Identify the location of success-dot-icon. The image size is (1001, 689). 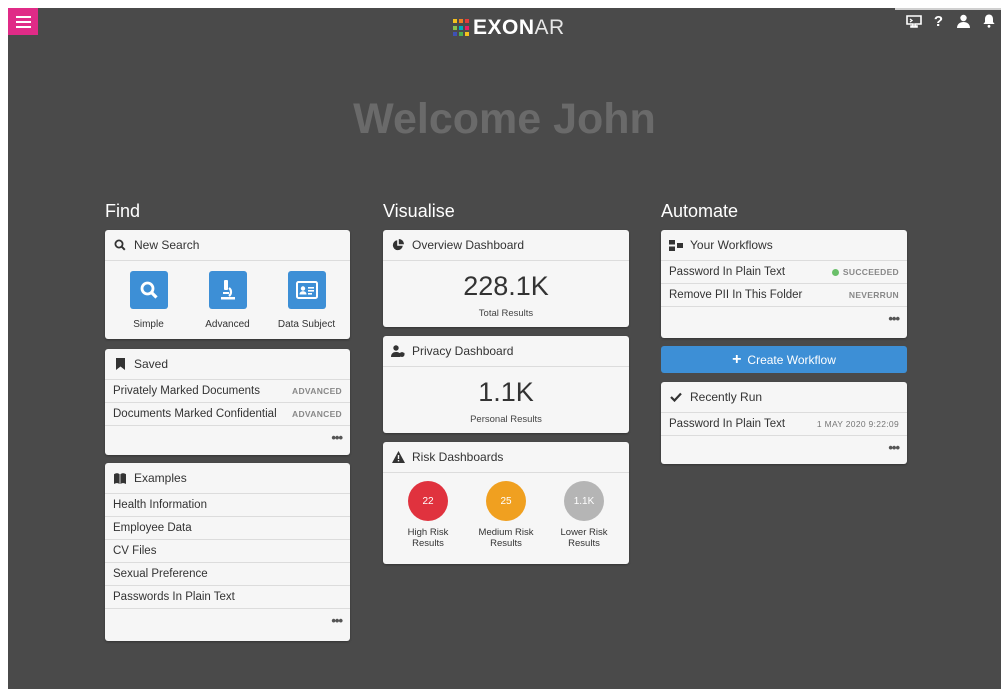
(835, 273).